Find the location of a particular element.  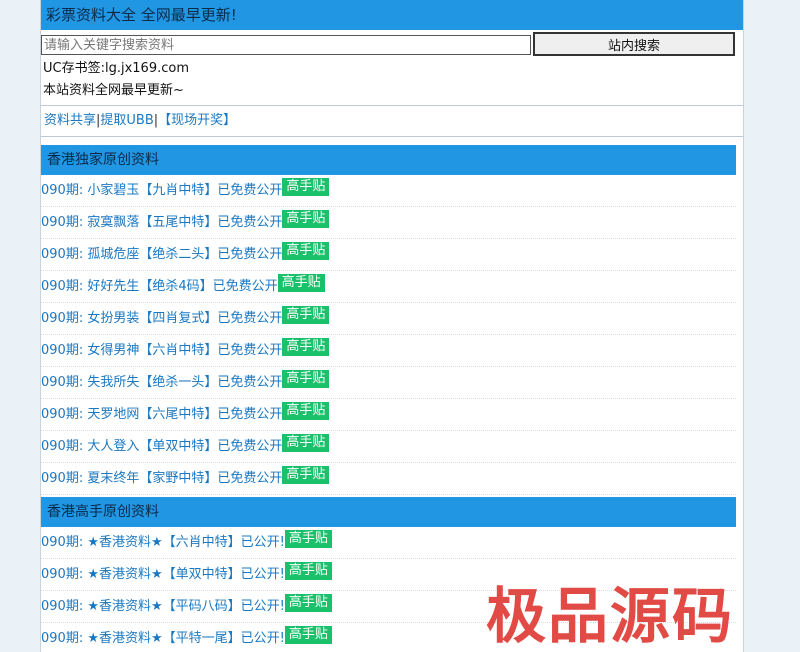

post-link: 090期: 女得男神【六肖中特】已免费公开 is located at coordinates (161, 350).